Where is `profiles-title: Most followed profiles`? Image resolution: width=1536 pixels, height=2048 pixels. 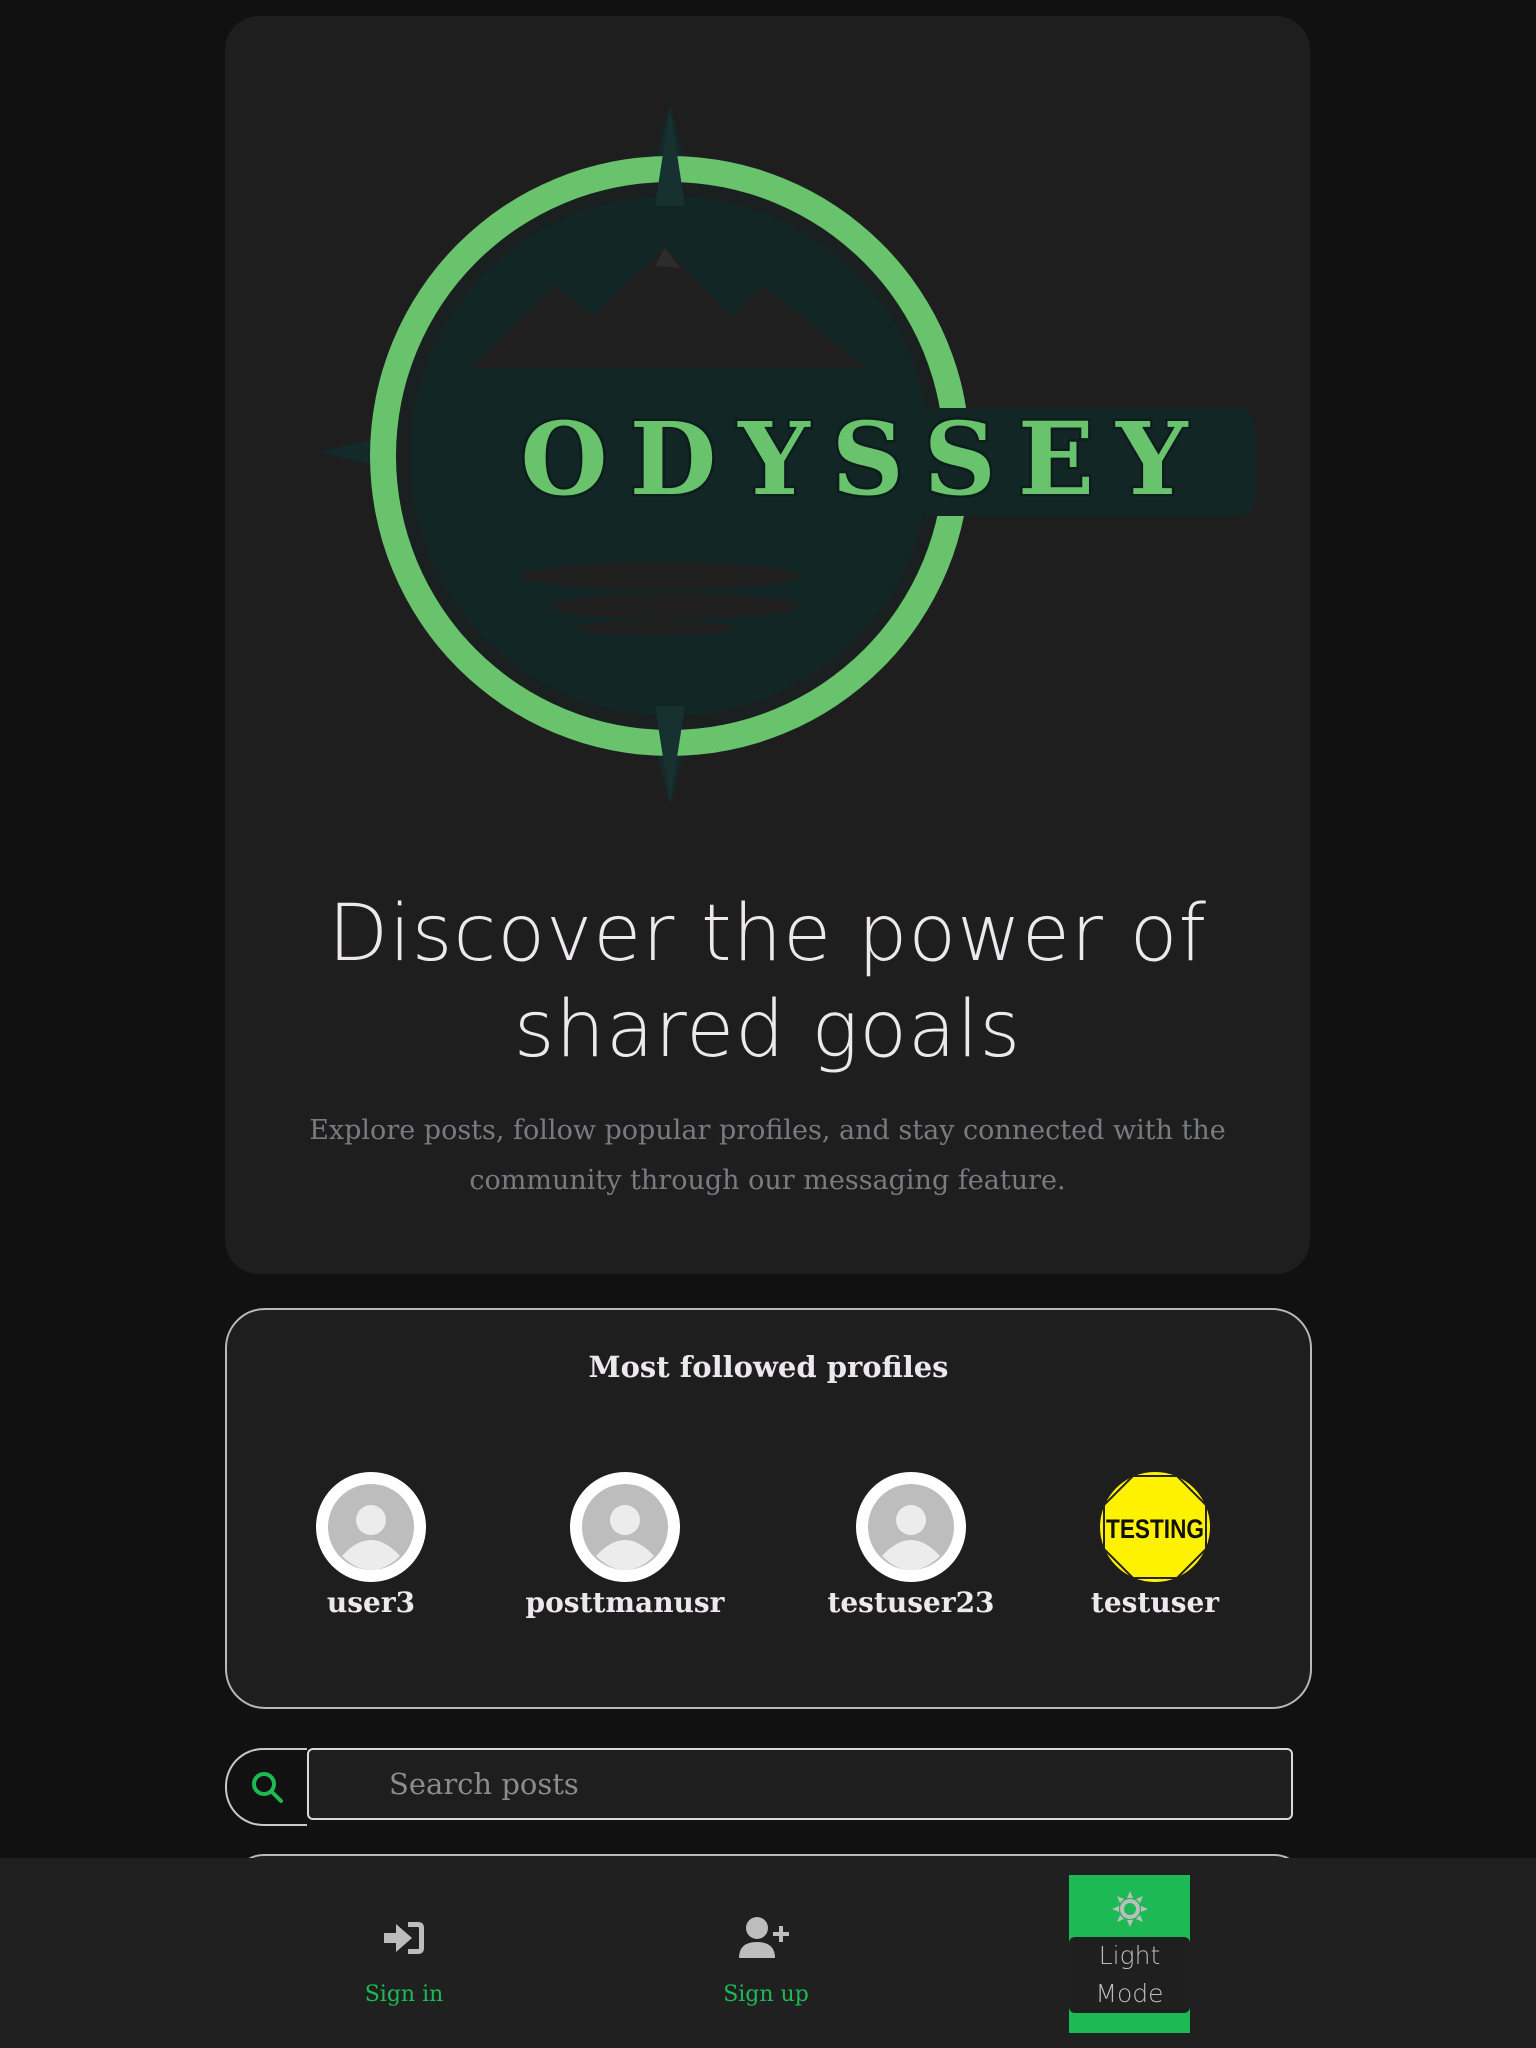
profiles-title: Most followed profiles is located at coordinates (768, 1367).